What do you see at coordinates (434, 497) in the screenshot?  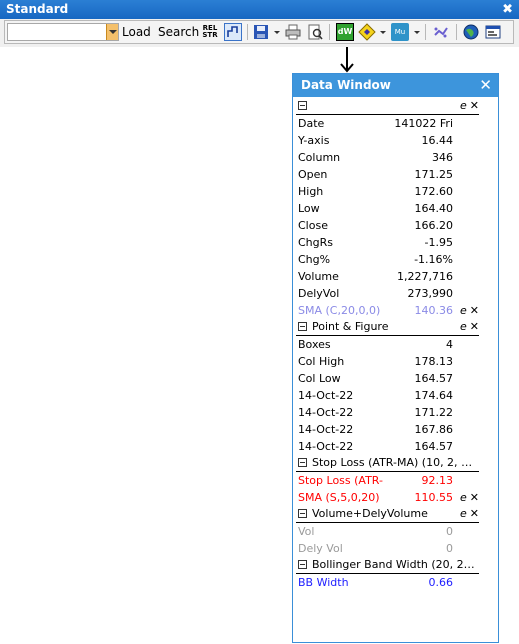 I see `row-value: 110.55` at bounding box center [434, 497].